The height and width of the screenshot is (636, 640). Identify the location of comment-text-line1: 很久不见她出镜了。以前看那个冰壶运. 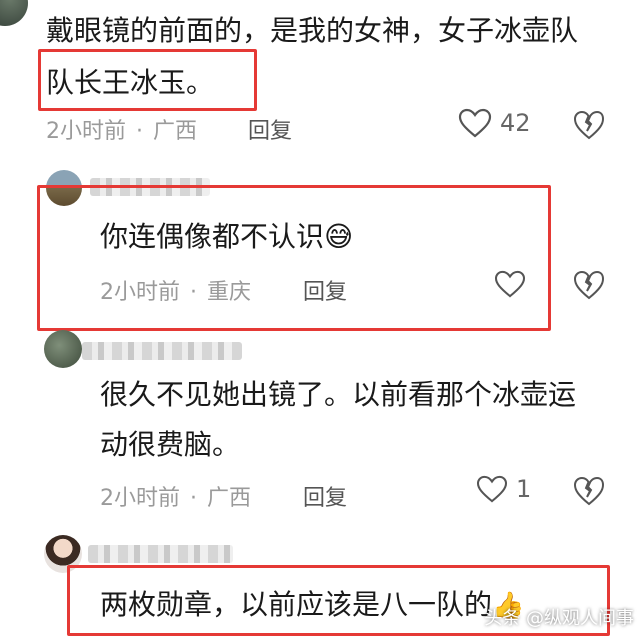
(338, 394).